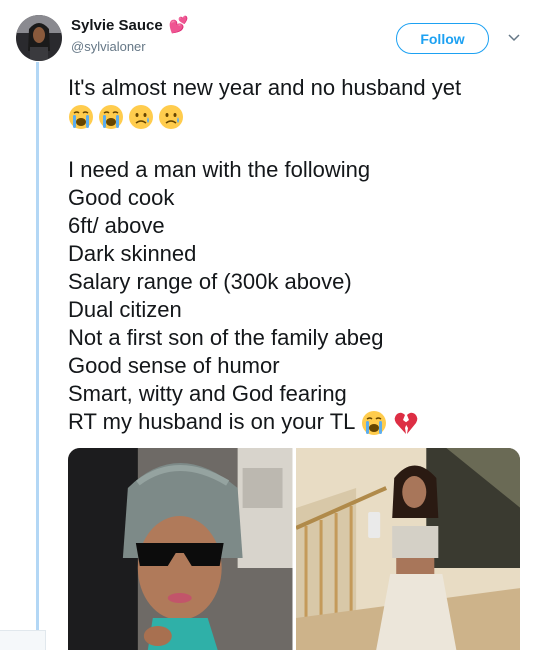  What do you see at coordinates (406, 423) in the screenshot?
I see `broken-heart-icon` at bounding box center [406, 423].